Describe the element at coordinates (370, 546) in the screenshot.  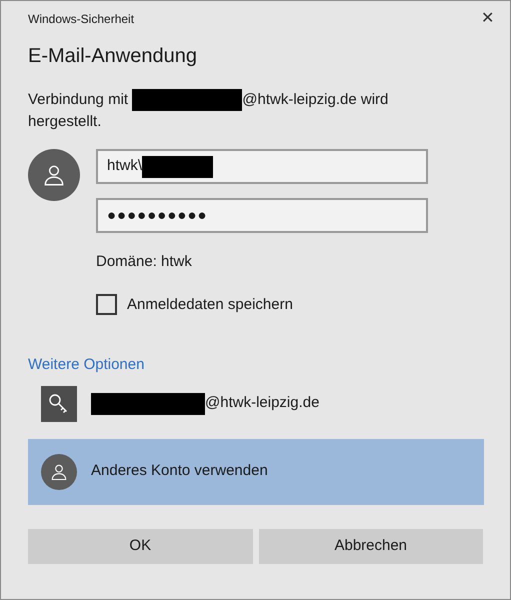
I see `cancel-button: Abbrechen` at that location.